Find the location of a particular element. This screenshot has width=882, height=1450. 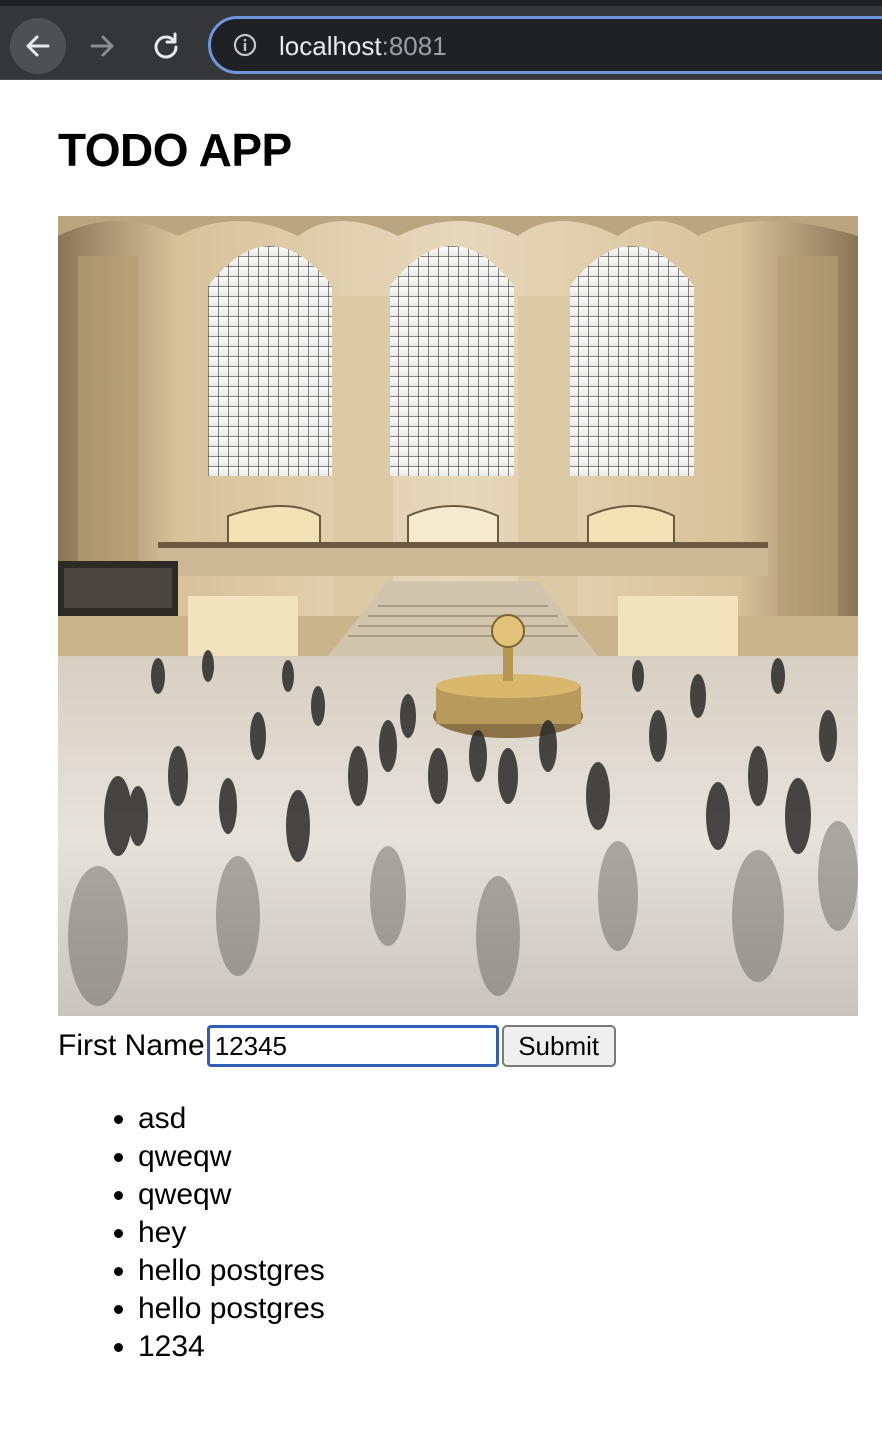

url-port: :8081 is located at coordinates (414, 46).